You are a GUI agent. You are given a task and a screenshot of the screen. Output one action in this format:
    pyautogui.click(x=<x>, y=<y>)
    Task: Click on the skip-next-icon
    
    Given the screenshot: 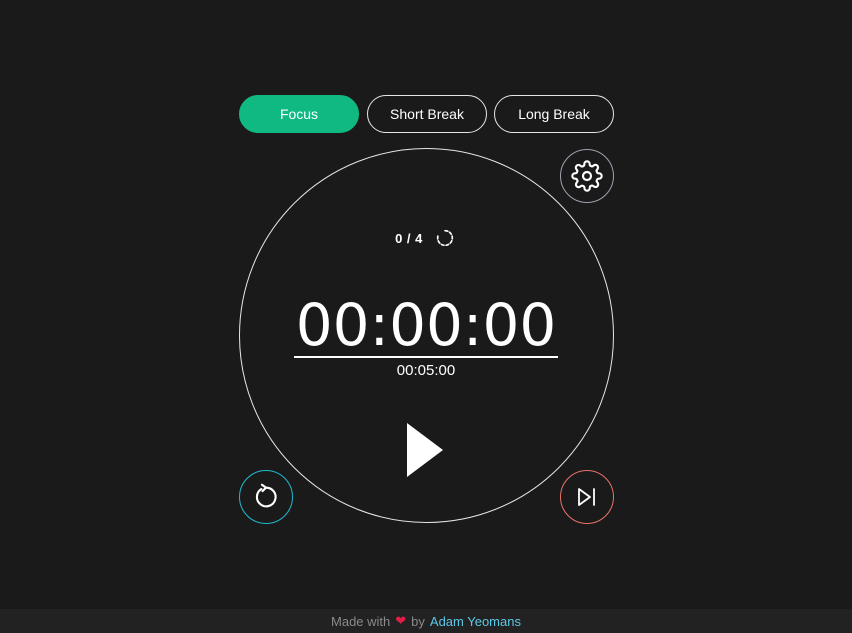 What is the action you would take?
    pyautogui.click(x=586, y=497)
    